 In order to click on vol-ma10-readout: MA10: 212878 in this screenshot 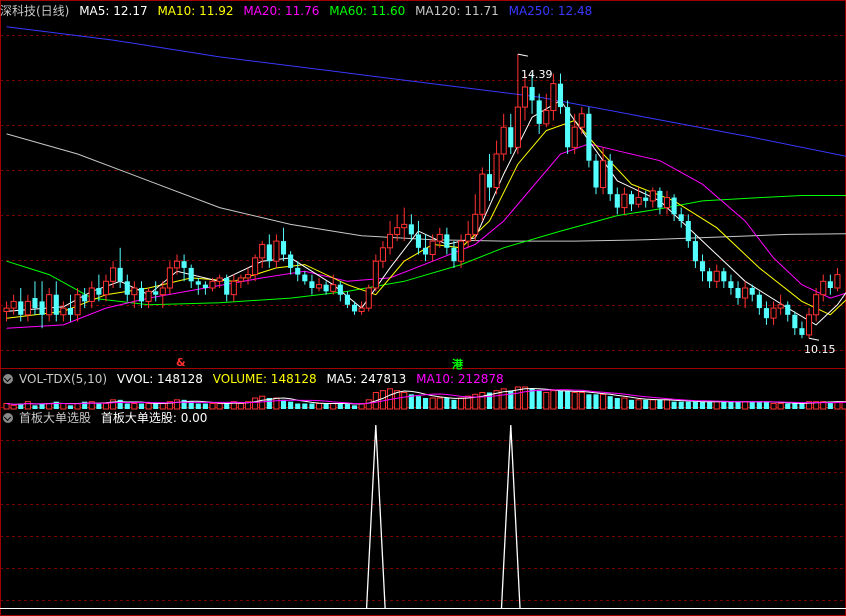, I will do `click(460, 379)`.